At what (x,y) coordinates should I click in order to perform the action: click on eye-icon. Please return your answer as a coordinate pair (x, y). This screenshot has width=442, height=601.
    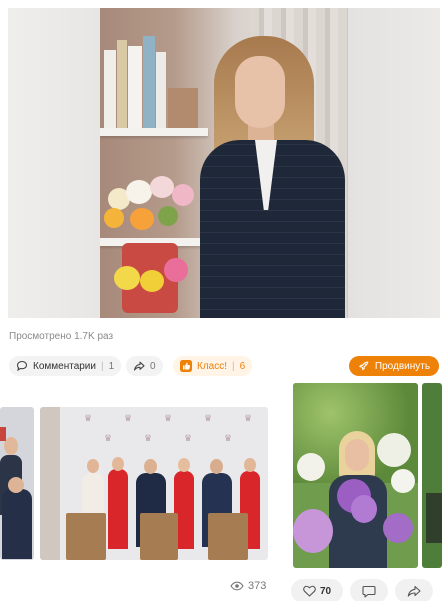
    Looking at the image, I should click on (237, 586).